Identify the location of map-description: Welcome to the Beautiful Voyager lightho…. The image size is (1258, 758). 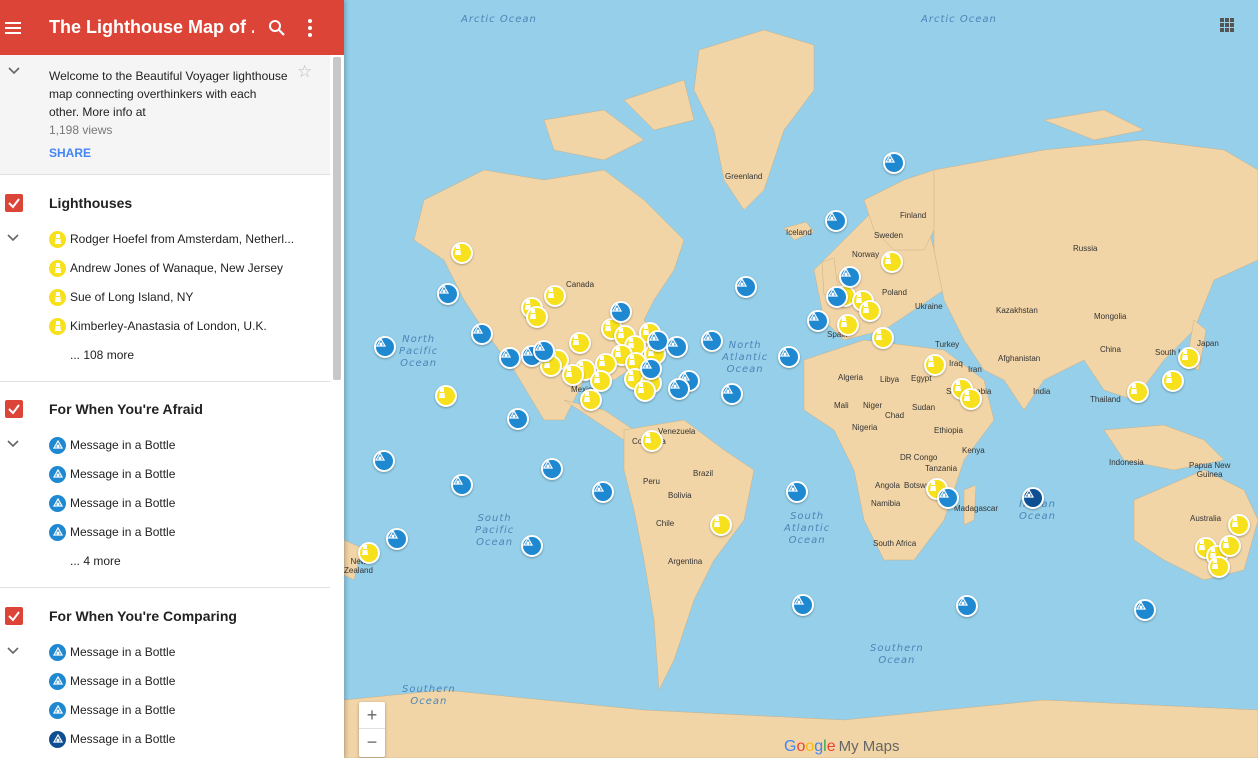
(168, 94).